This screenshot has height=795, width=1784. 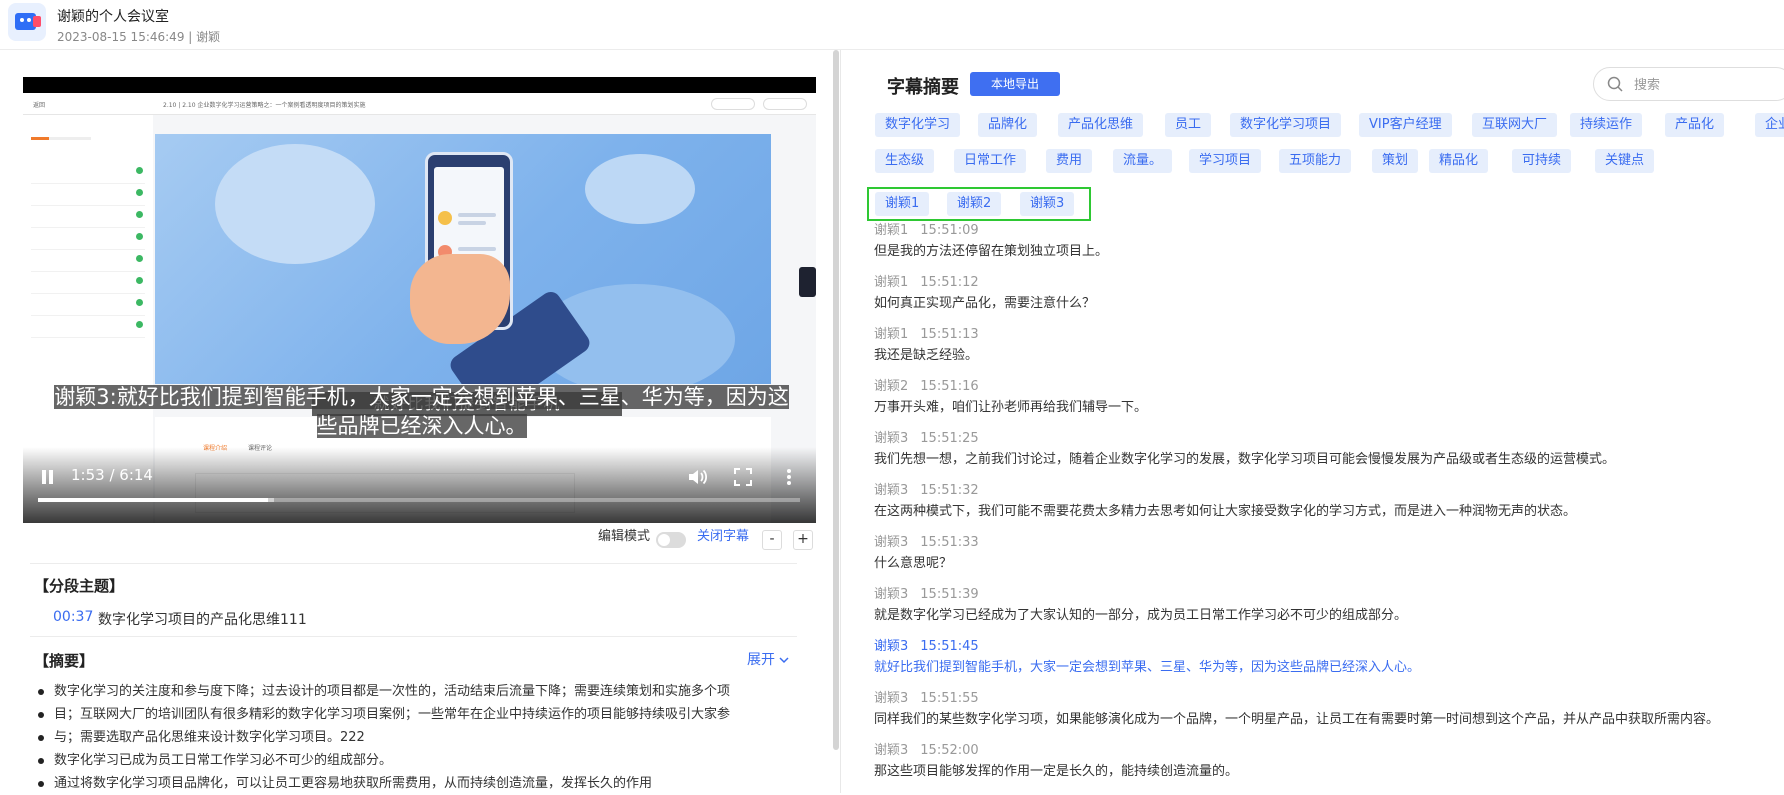 I want to click on transcript-meta: 谢颖3 15:51:45, so click(x=1329, y=647).